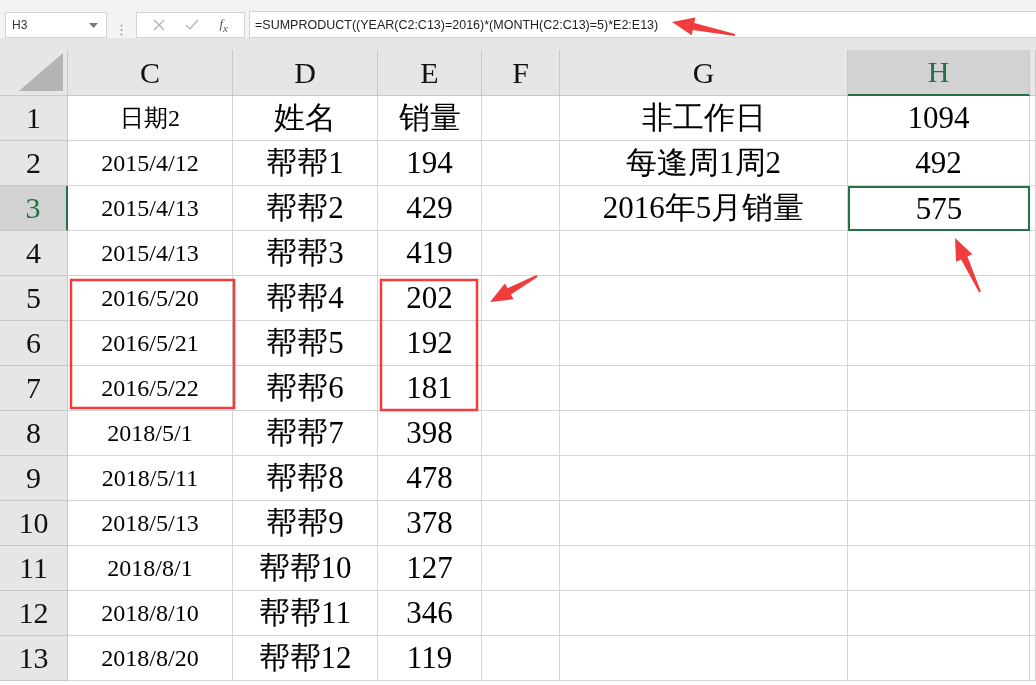 The width and height of the screenshot is (1036, 685). I want to click on table-cell: 帮帮4, so click(305, 298).